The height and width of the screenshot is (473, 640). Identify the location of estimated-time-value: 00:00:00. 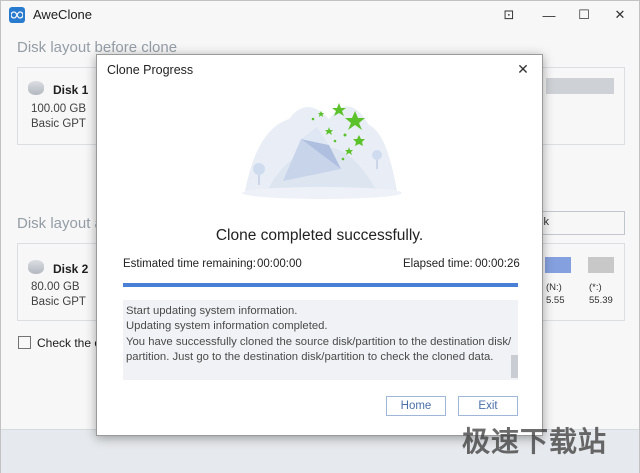
(279, 264).